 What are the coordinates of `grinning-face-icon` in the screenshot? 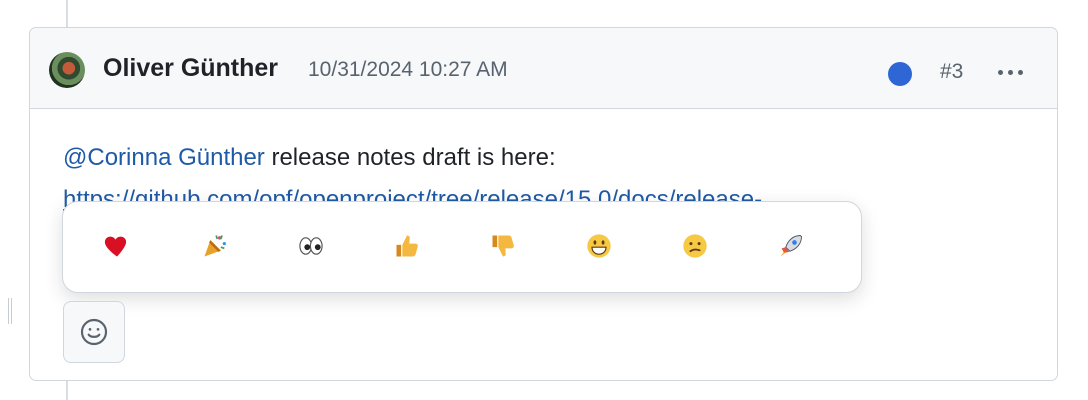 It's located at (599, 246).